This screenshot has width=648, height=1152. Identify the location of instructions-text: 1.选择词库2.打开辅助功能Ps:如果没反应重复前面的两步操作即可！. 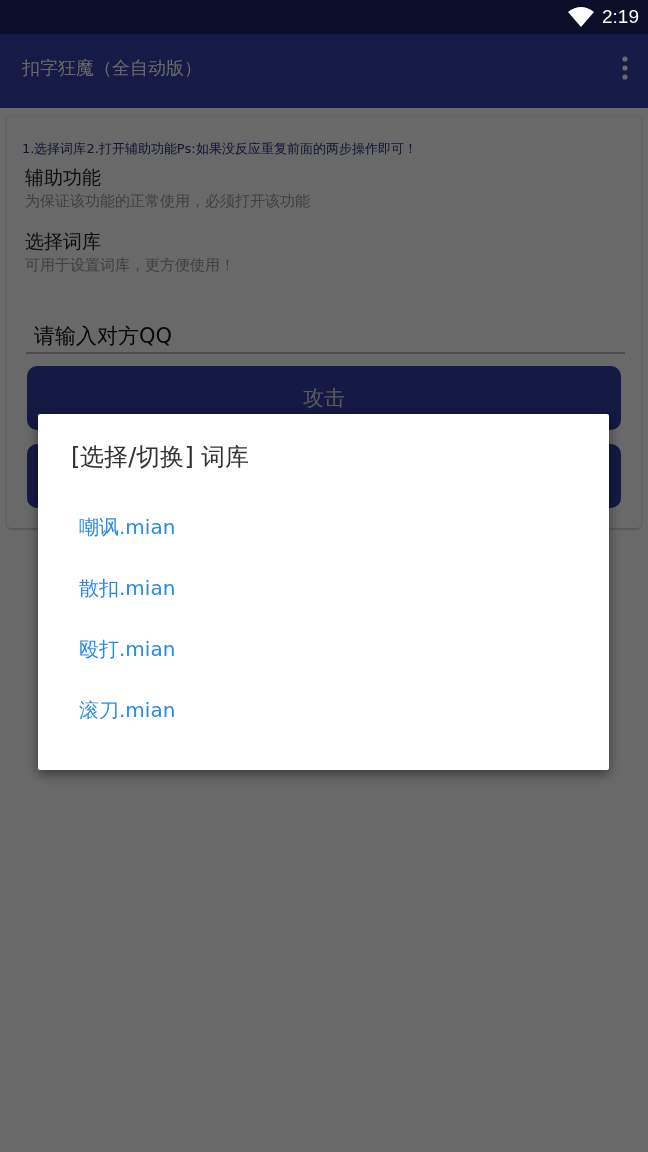
(220, 149).